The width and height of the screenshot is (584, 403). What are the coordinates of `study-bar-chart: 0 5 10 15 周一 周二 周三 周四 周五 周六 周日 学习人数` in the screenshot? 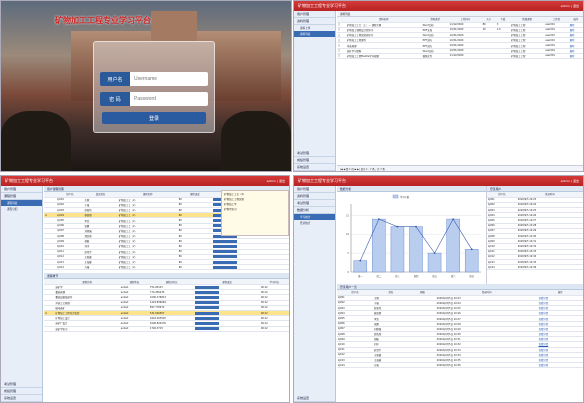 It's located at (413, 236).